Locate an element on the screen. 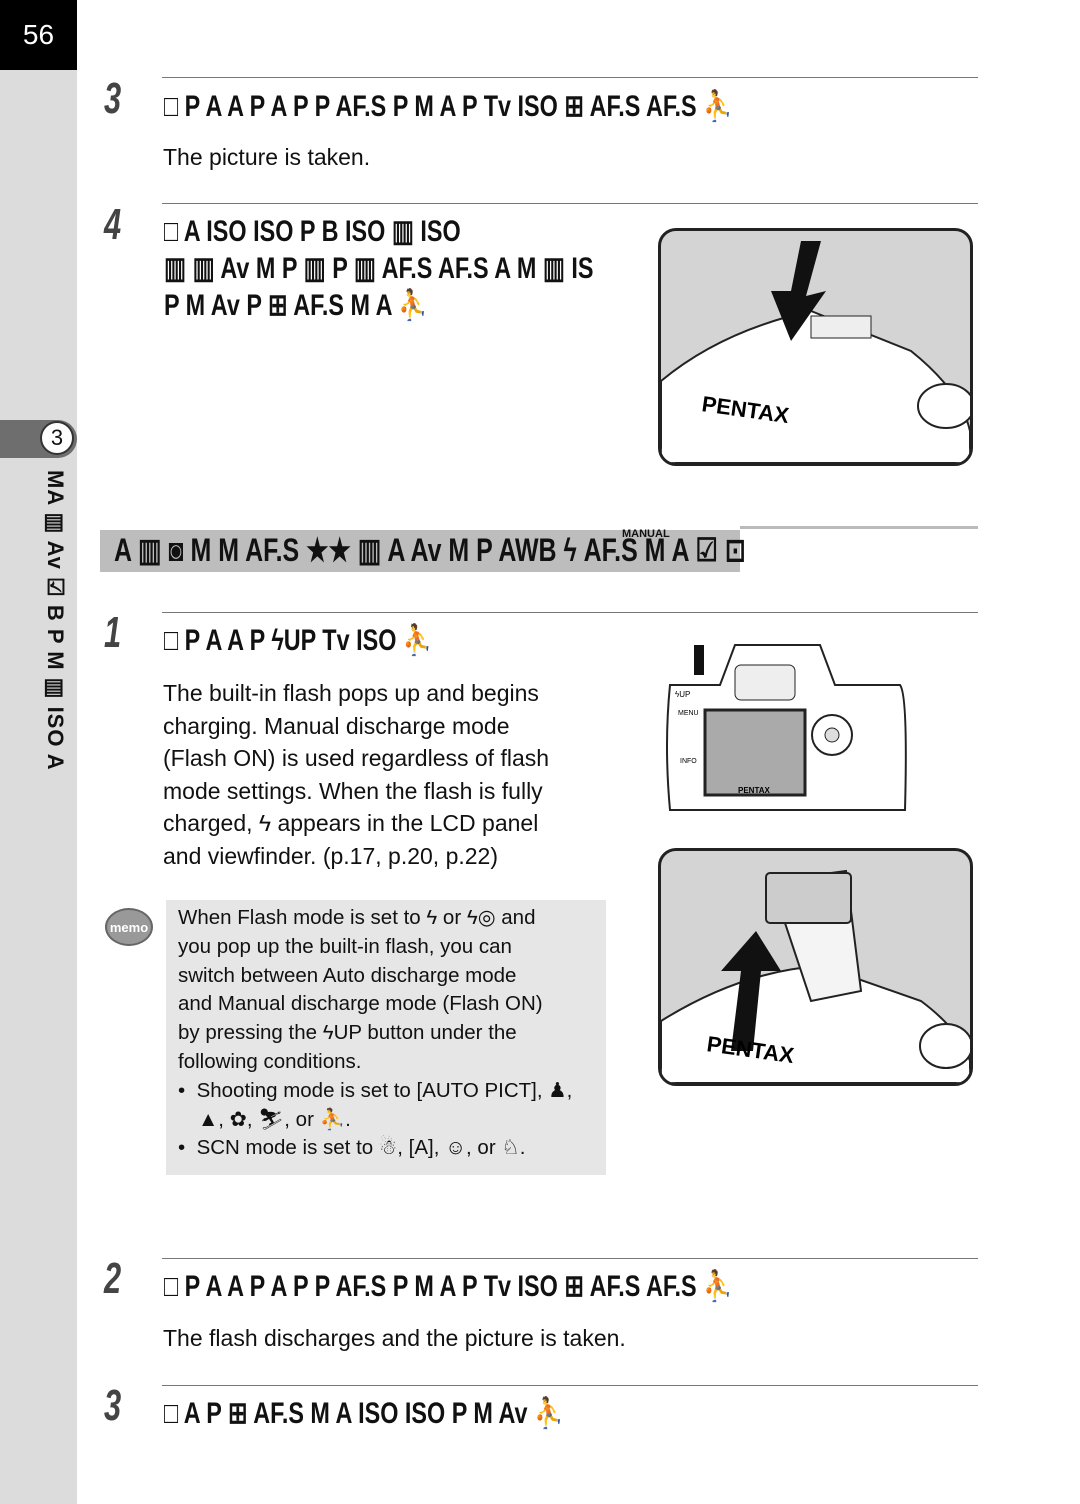 The height and width of the screenshot is (1504, 1080). memo-line: by pressing the ϟUP button under the is located at coordinates (347, 1033).